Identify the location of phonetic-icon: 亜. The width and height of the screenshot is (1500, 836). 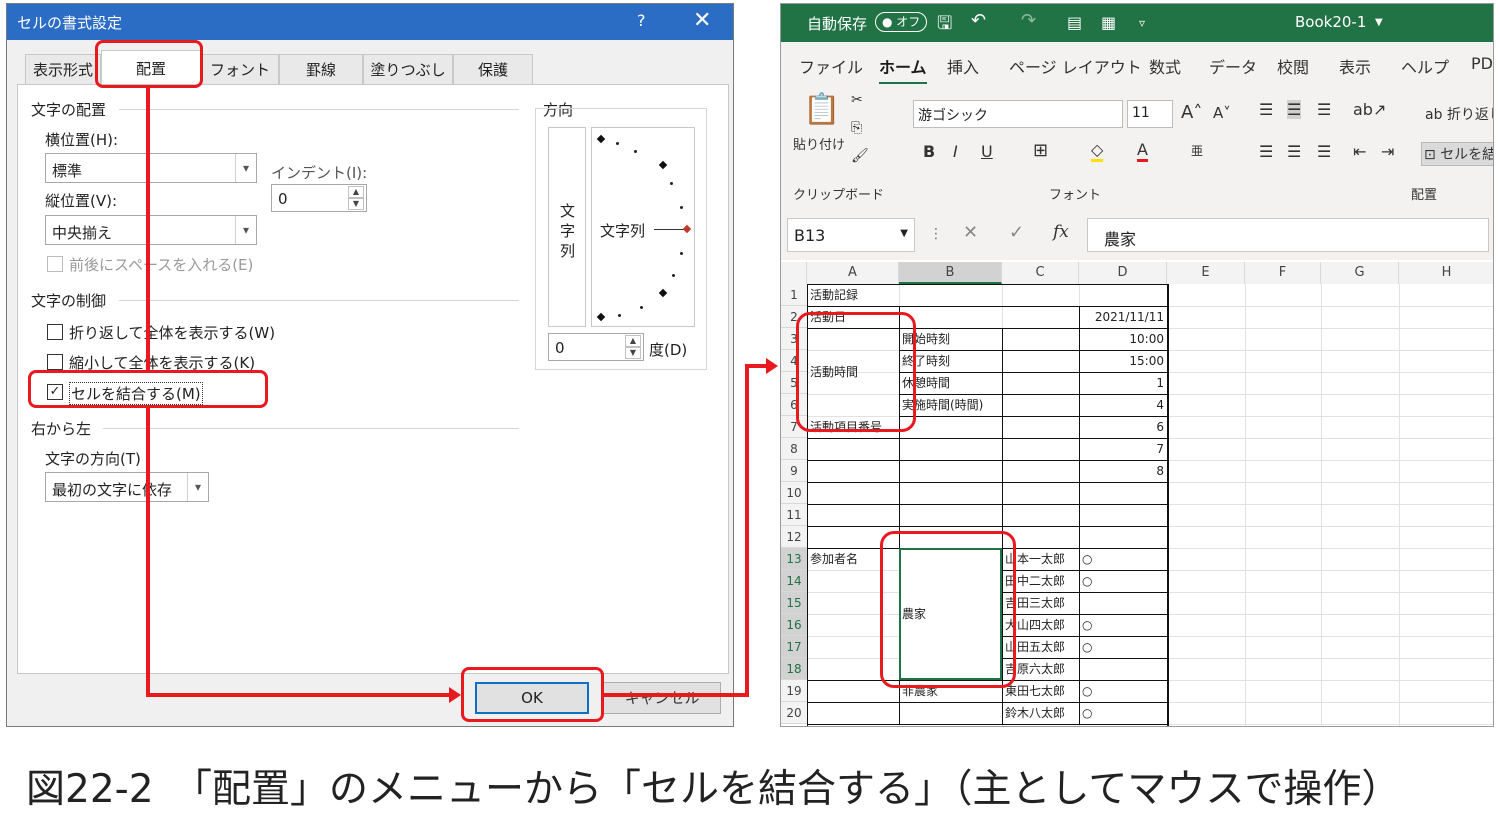
(1197, 150).